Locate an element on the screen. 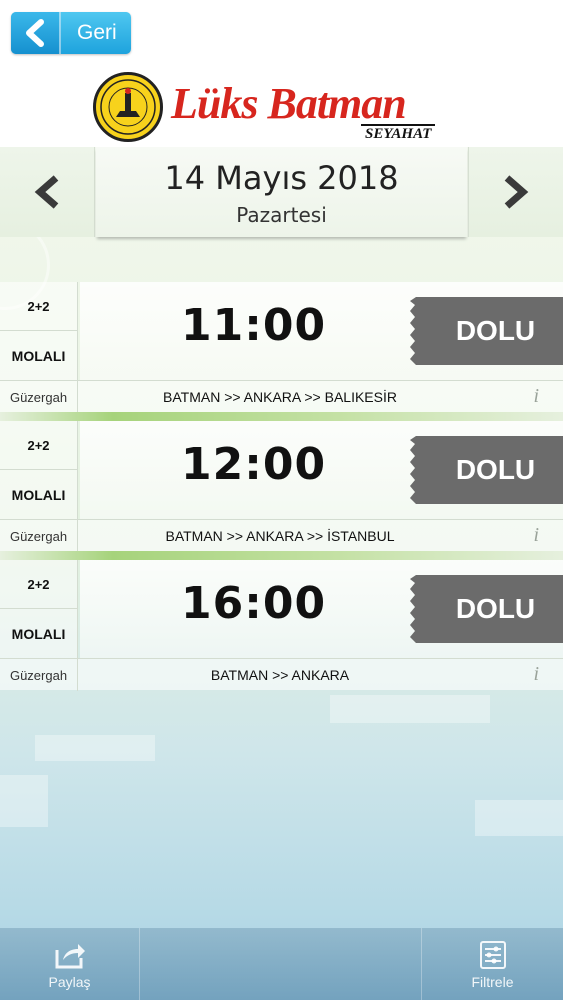 This screenshot has width=563, height=1000. chevron-left-icon is located at coordinates (46, 192).